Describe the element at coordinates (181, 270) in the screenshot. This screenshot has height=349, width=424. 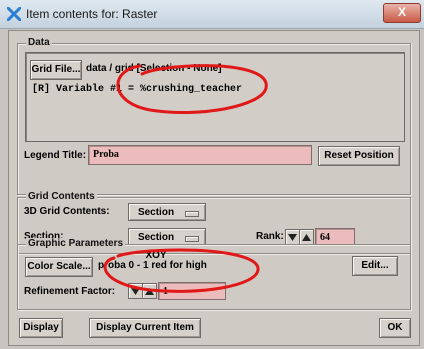
I see `annotation-ellipse-colorscale` at that location.